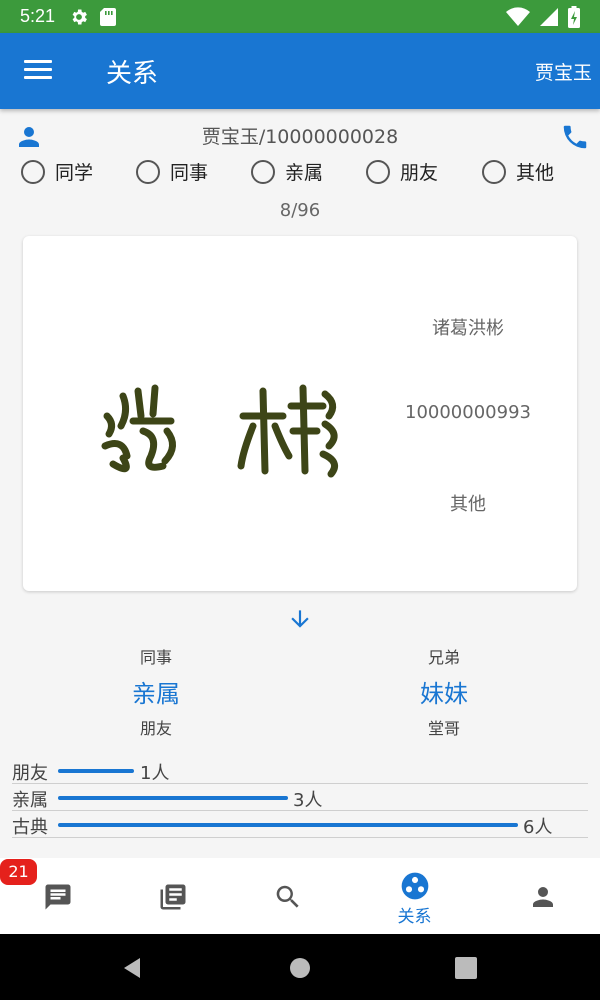 This screenshot has height=1000, width=600. I want to click on radio-label: 同学, so click(74, 173).